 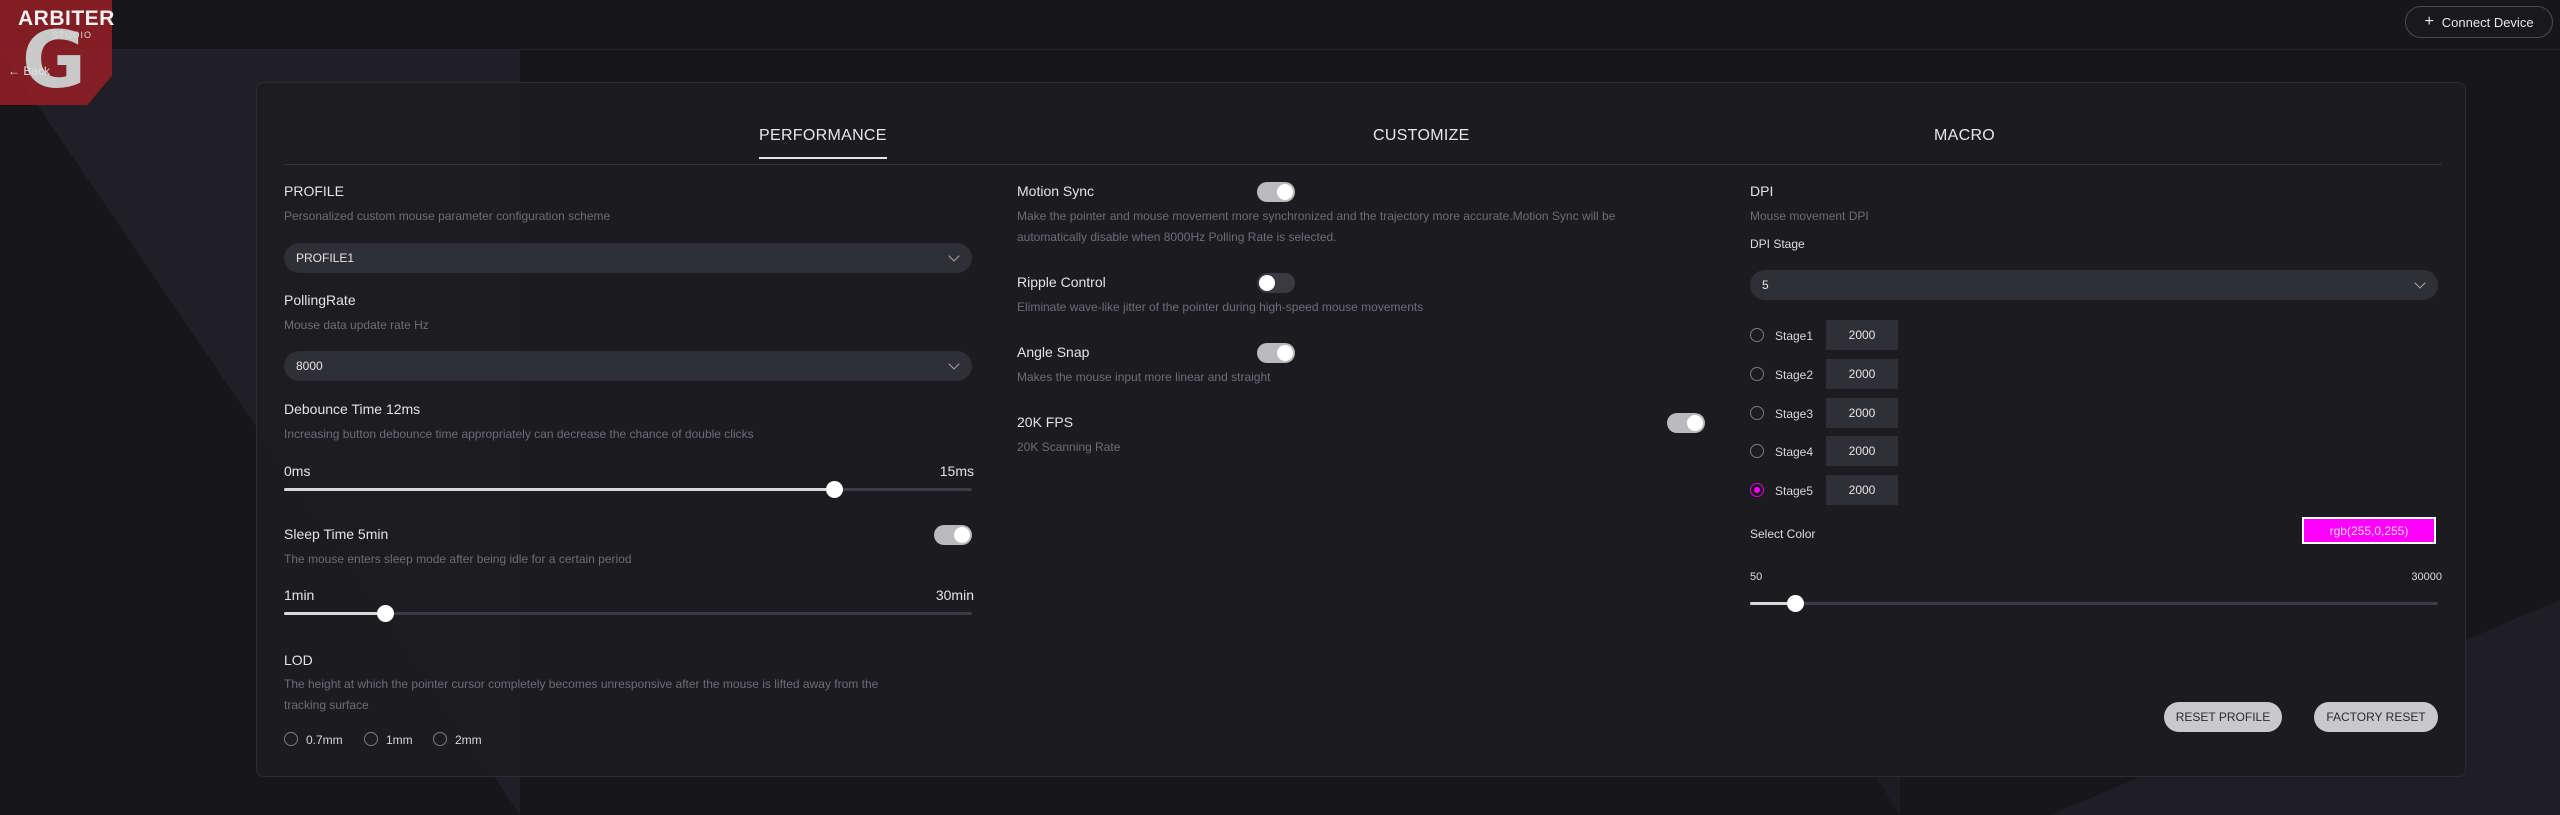 I want to click on logo-subtext: STUDIO, so click(x=72, y=35).